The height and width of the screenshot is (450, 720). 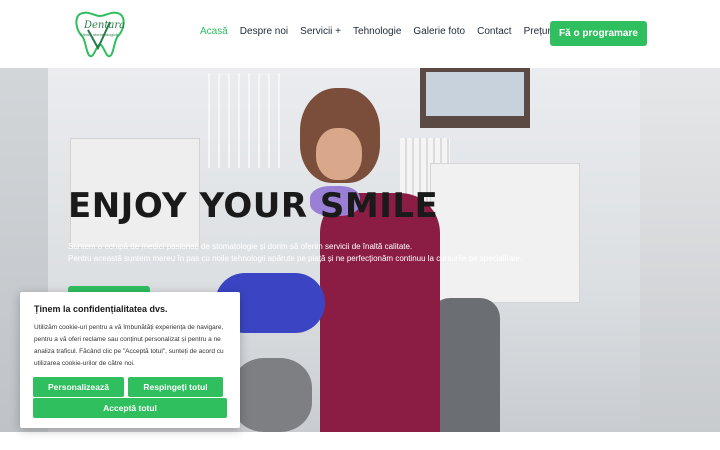 What do you see at coordinates (214, 31) in the screenshot?
I see `nav-item-acasa: Acasă` at bounding box center [214, 31].